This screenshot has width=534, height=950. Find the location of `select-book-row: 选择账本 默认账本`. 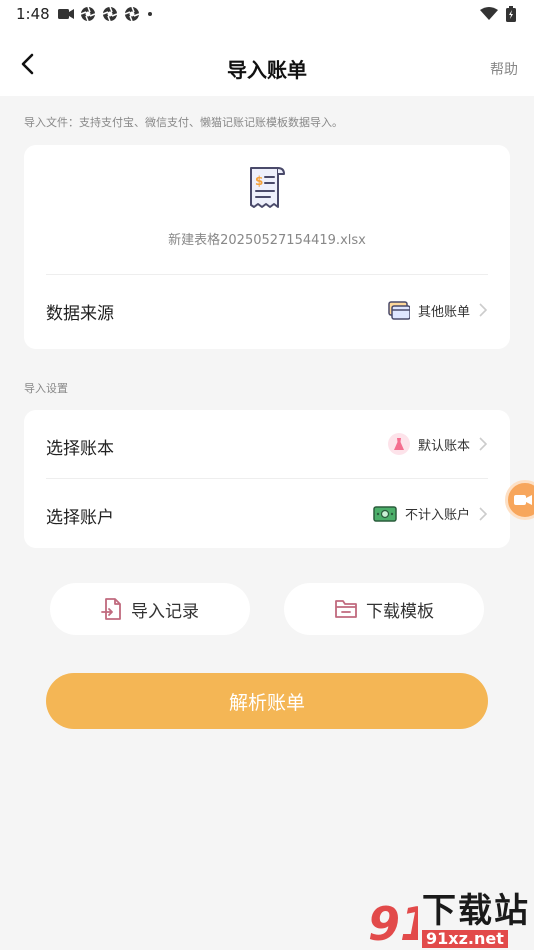

select-book-row: 选择账本 默认账本 is located at coordinates (267, 444).